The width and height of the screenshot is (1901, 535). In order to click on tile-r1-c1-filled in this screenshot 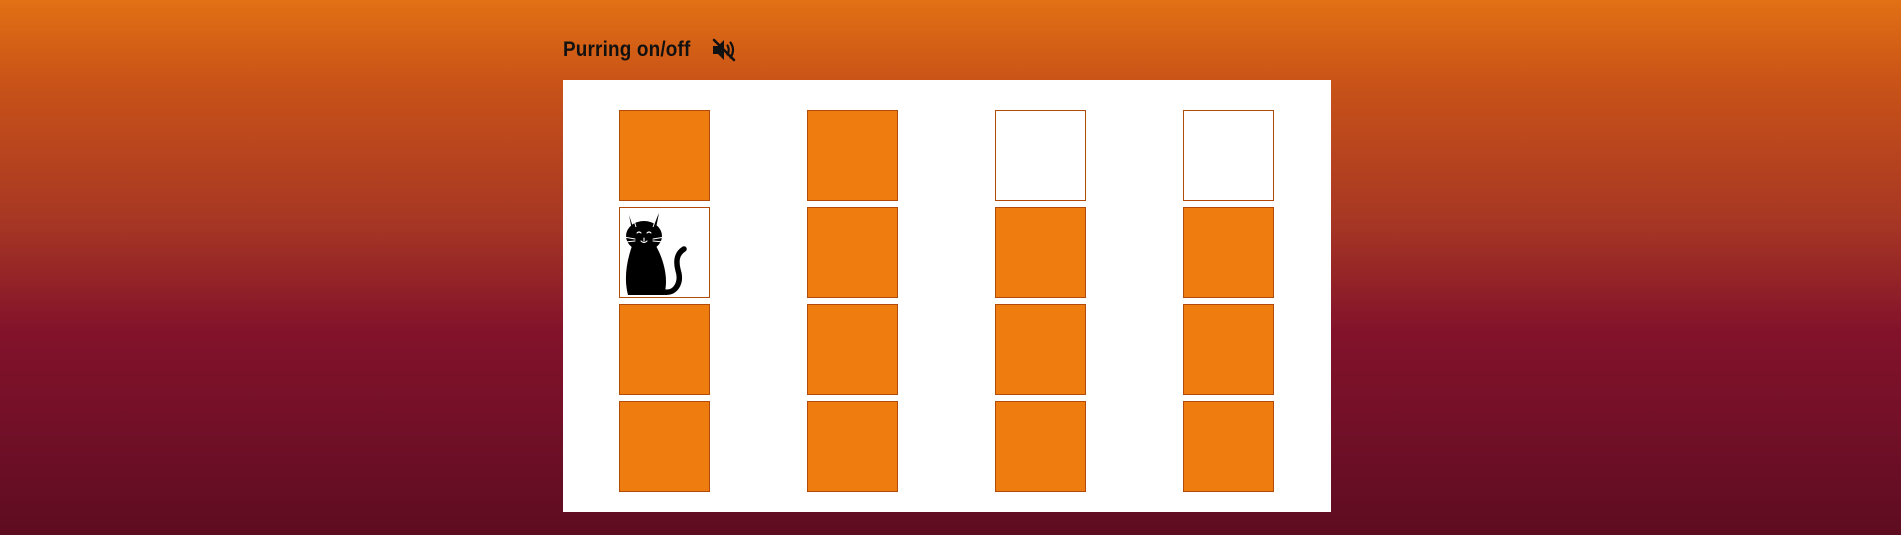, I will do `click(664, 155)`.